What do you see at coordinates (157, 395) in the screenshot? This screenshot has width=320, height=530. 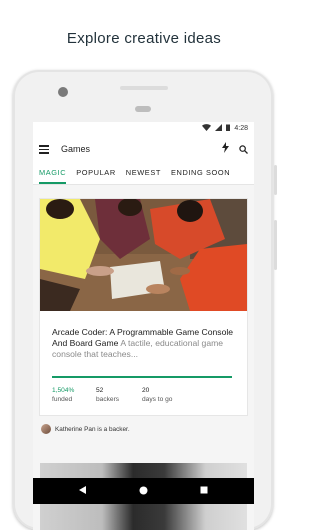 I see `stat-days: 20 days to go` at bounding box center [157, 395].